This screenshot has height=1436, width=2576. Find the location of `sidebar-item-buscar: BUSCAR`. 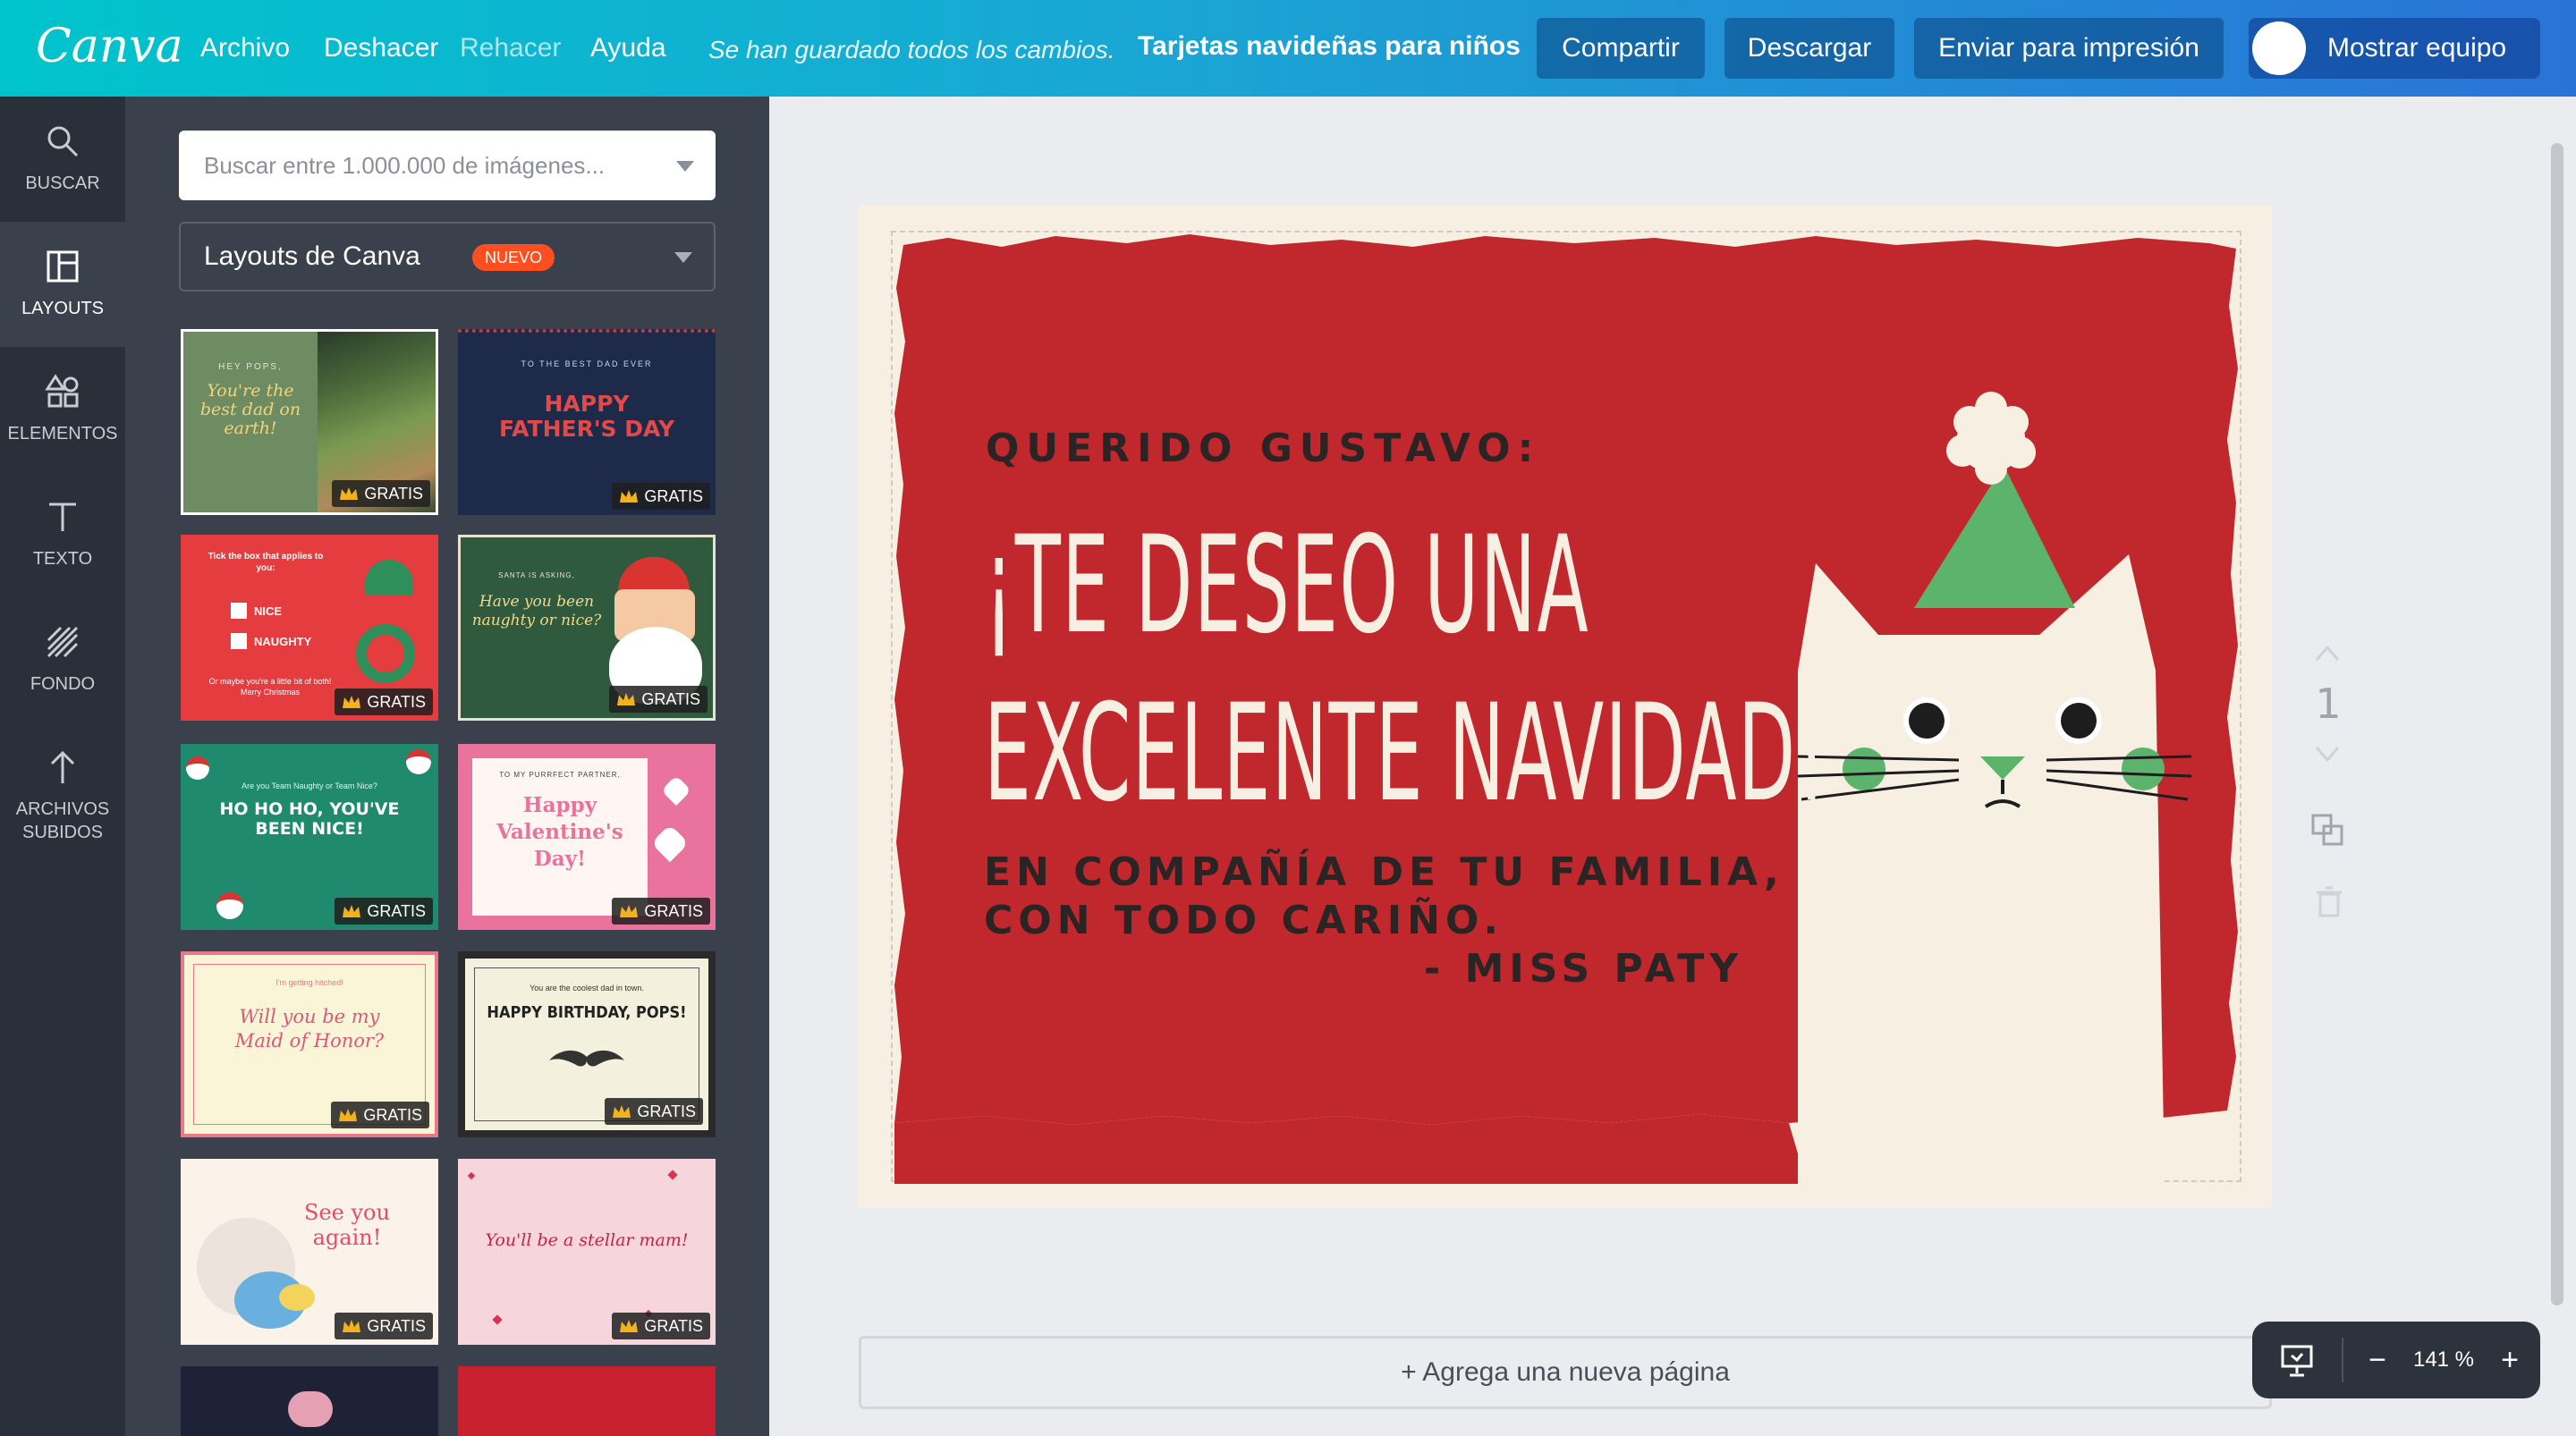

sidebar-item-buscar: BUSCAR is located at coordinates (62, 159).